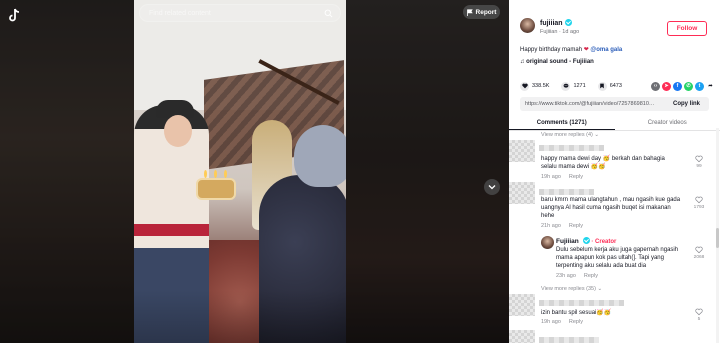  What do you see at coordinates (328, 13) in the screenshot?
I see `search-icon` at bounding box center [328, 13].